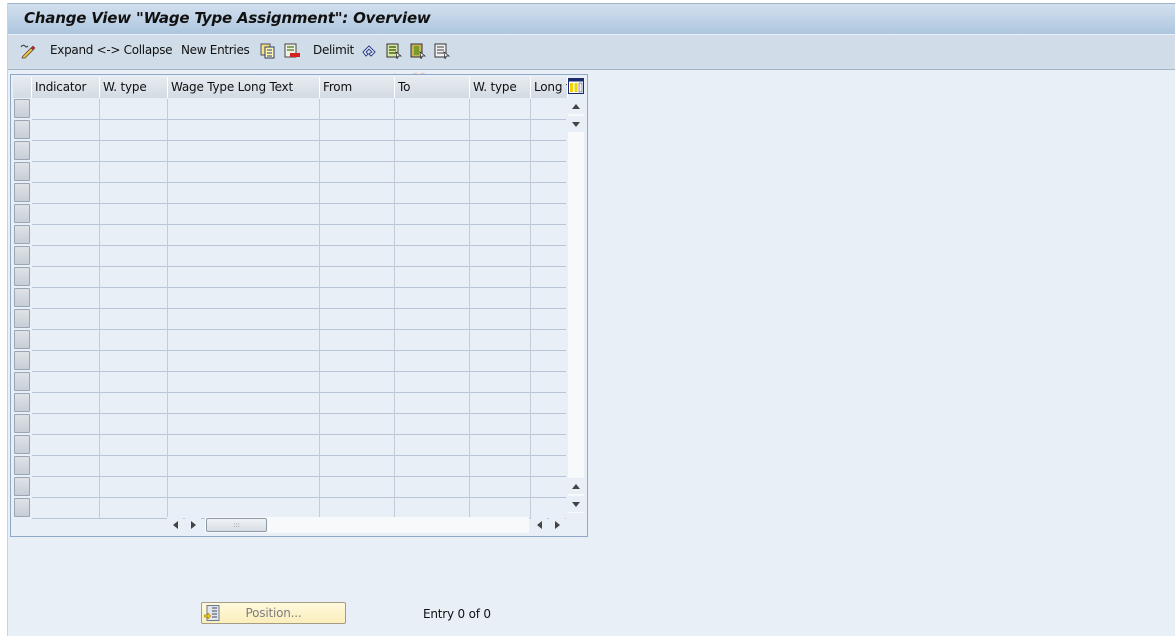 Image resolution: width=1175 pixels, height=636 pixels. What do you see at coordinates (432, 87) in the screenshot?
I see `column-header: To` at bounding box center [432, 87].